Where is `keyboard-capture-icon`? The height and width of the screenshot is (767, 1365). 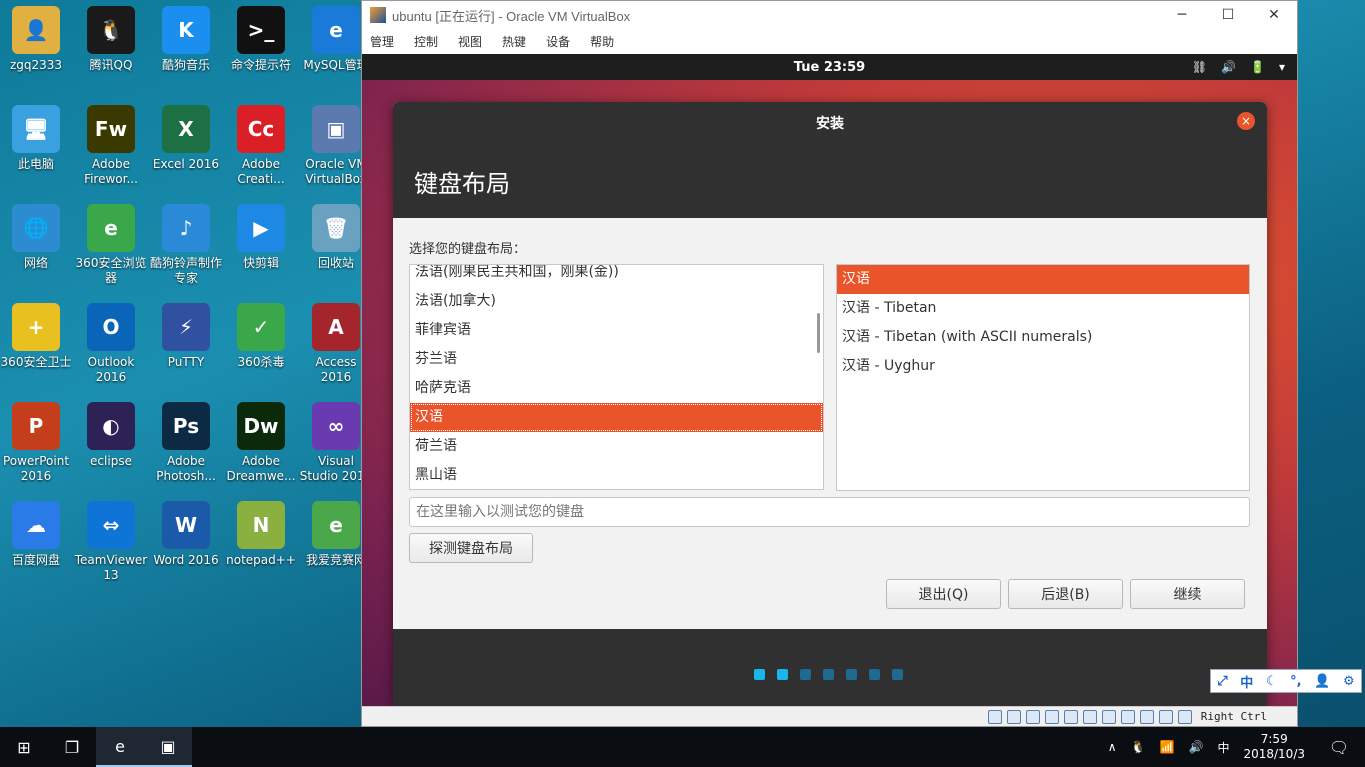 keyboard-capture-icon is located at coordinates (1184, 716).